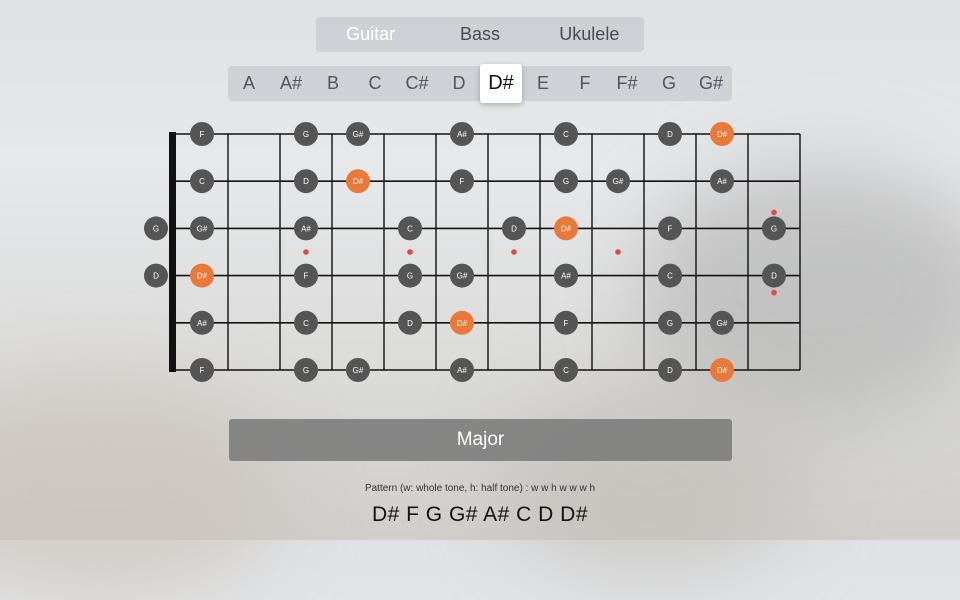 This screenshot has height=600, width=960. I want to click on open-string-note: D, so click(156, 275).